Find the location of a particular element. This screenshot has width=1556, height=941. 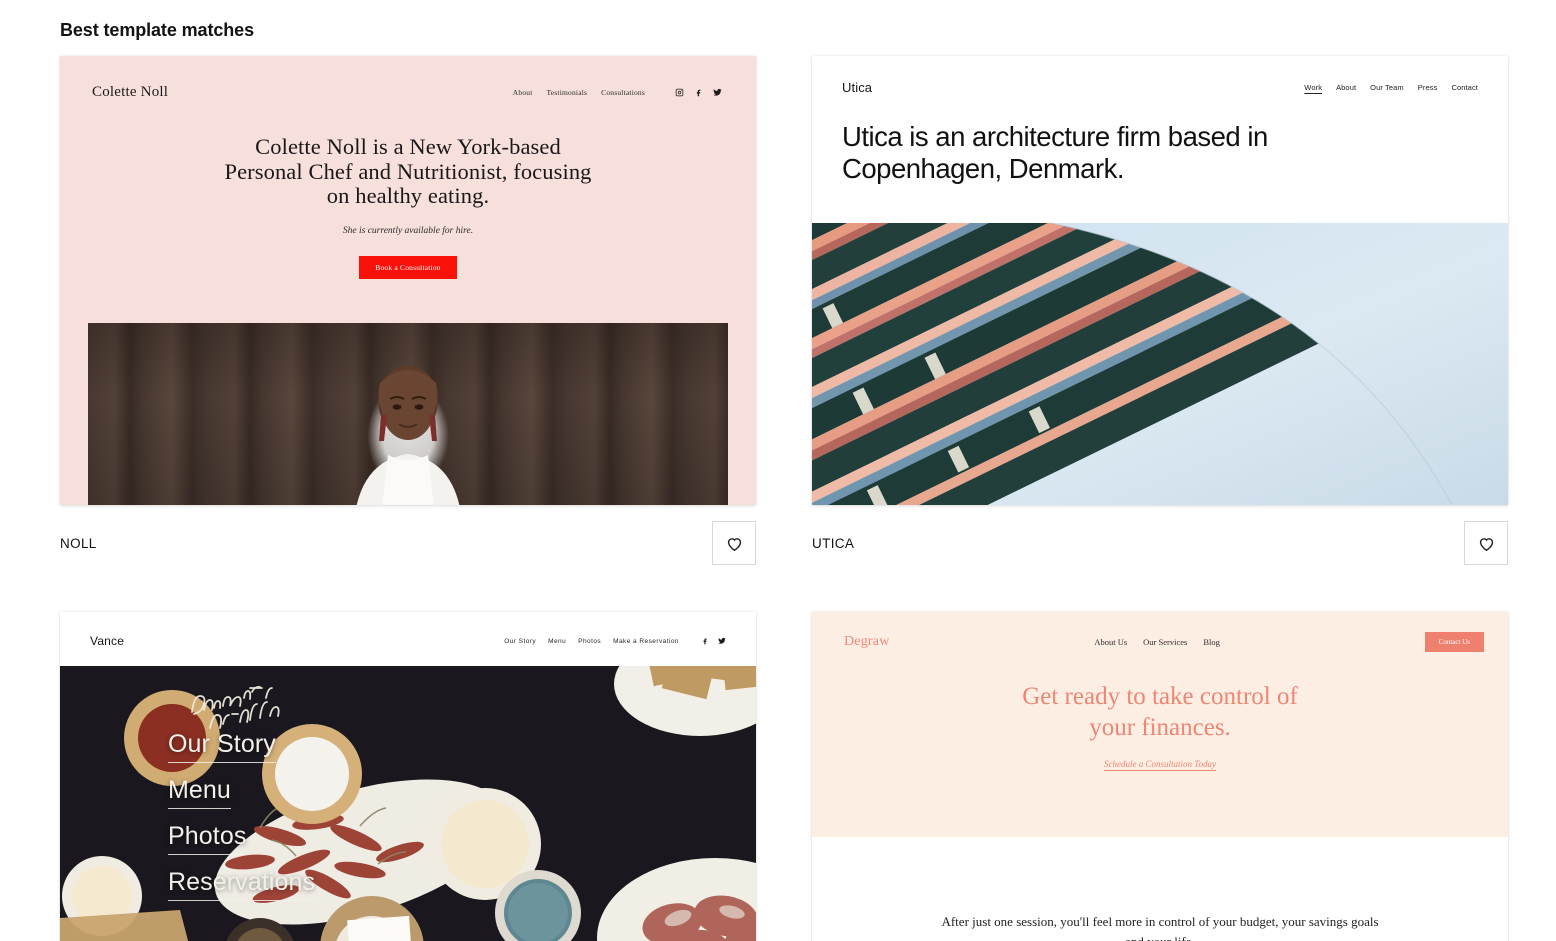

vance-overlay-photos: Photos is located at coordinates (207, 838).